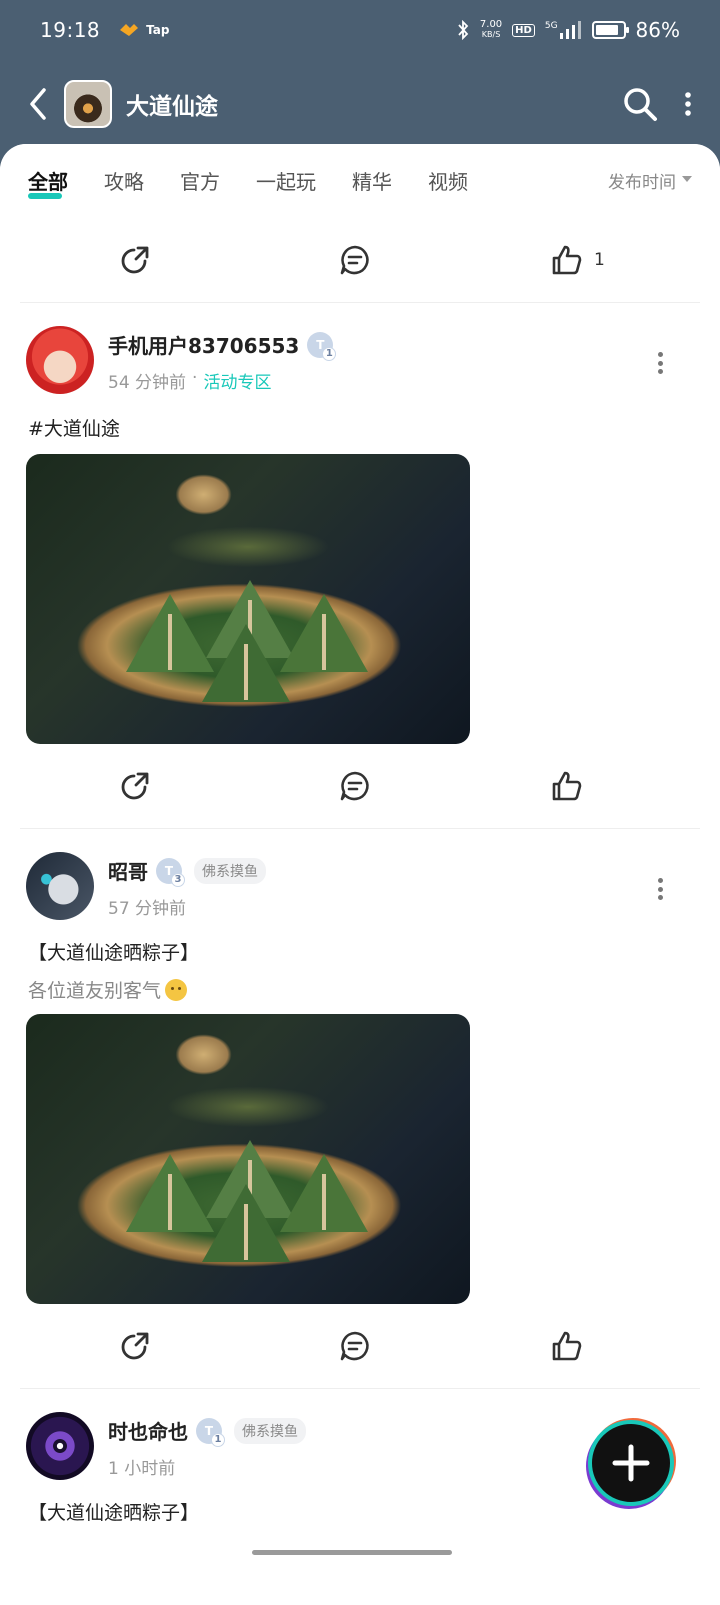 This screenshot has width=720, height=1605. What do you see at coordinates (606, 30) in the screenshot?
I see `battery-fill` at bounding box center [606, 30].